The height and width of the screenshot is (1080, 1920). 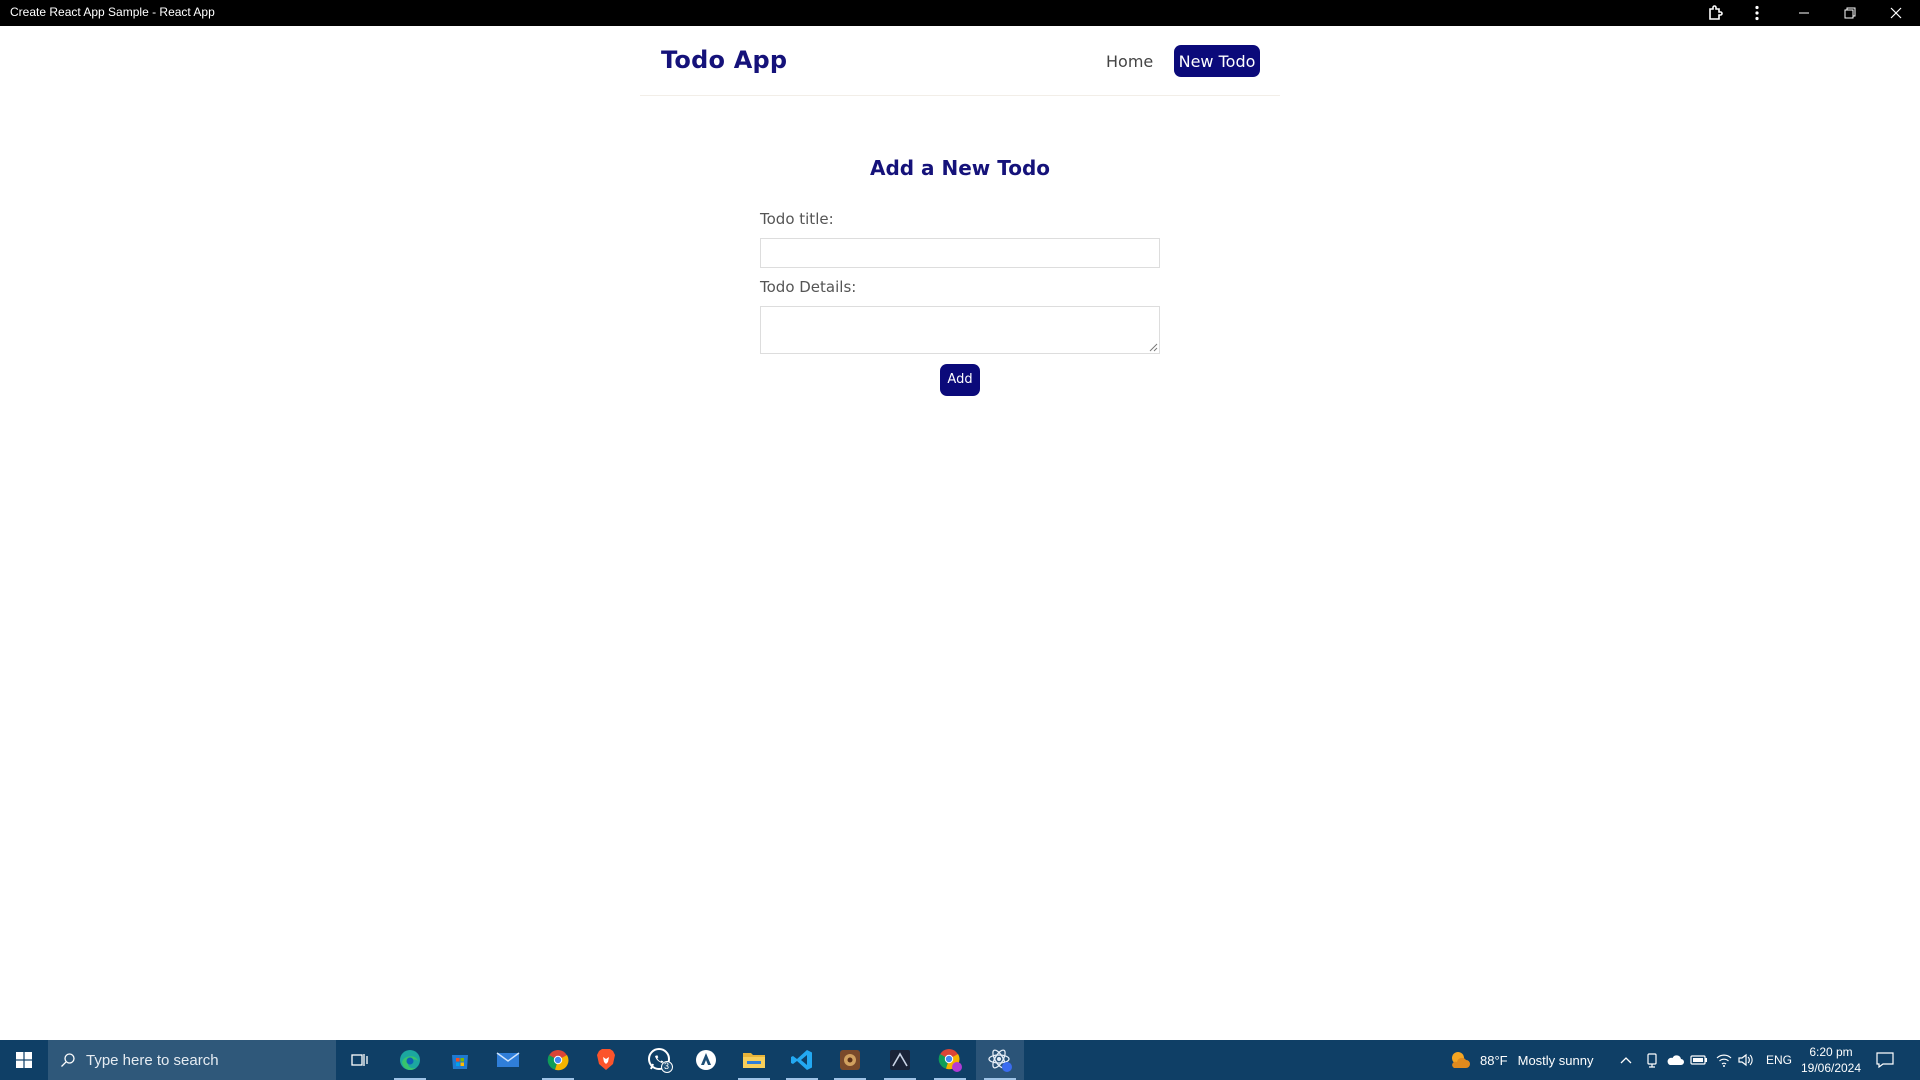 What do you see at coordinates (960, 61) in the screenshot?
I see `navbar: Todo App Home New Todo` at bounding box center [960, 61].